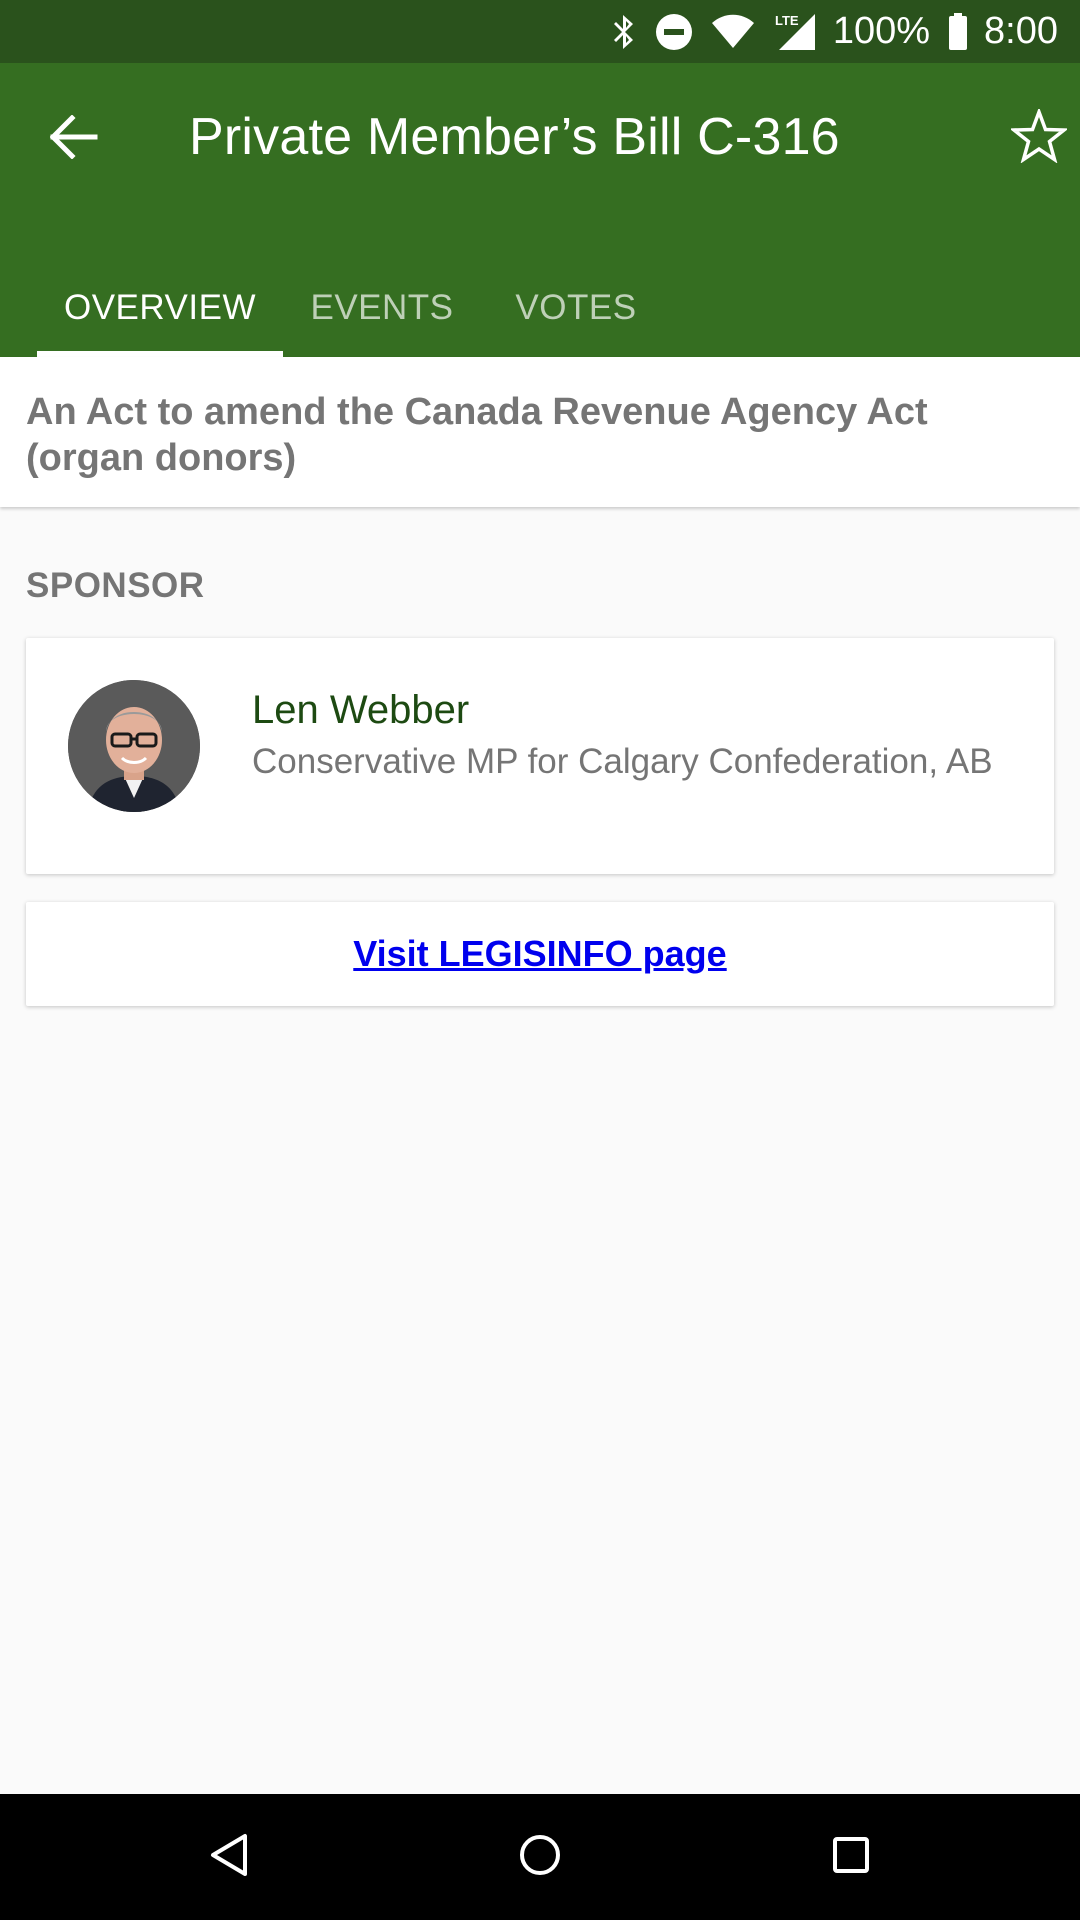 The image size is (1080, 1920). I want to click on nav-back-icon, so click(229, 1857).